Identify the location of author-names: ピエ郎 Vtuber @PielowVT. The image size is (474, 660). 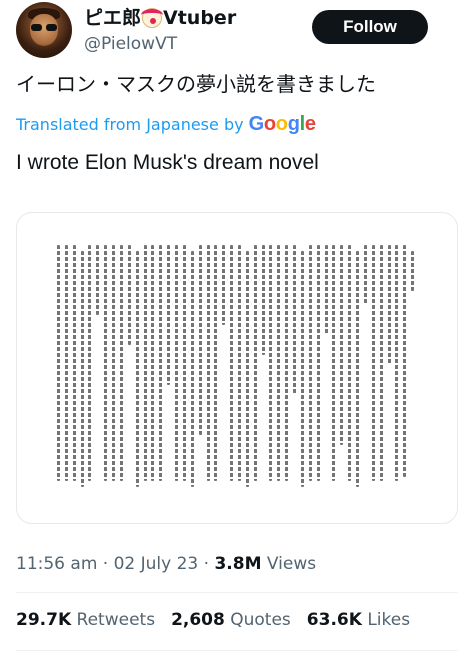
(160, 31).